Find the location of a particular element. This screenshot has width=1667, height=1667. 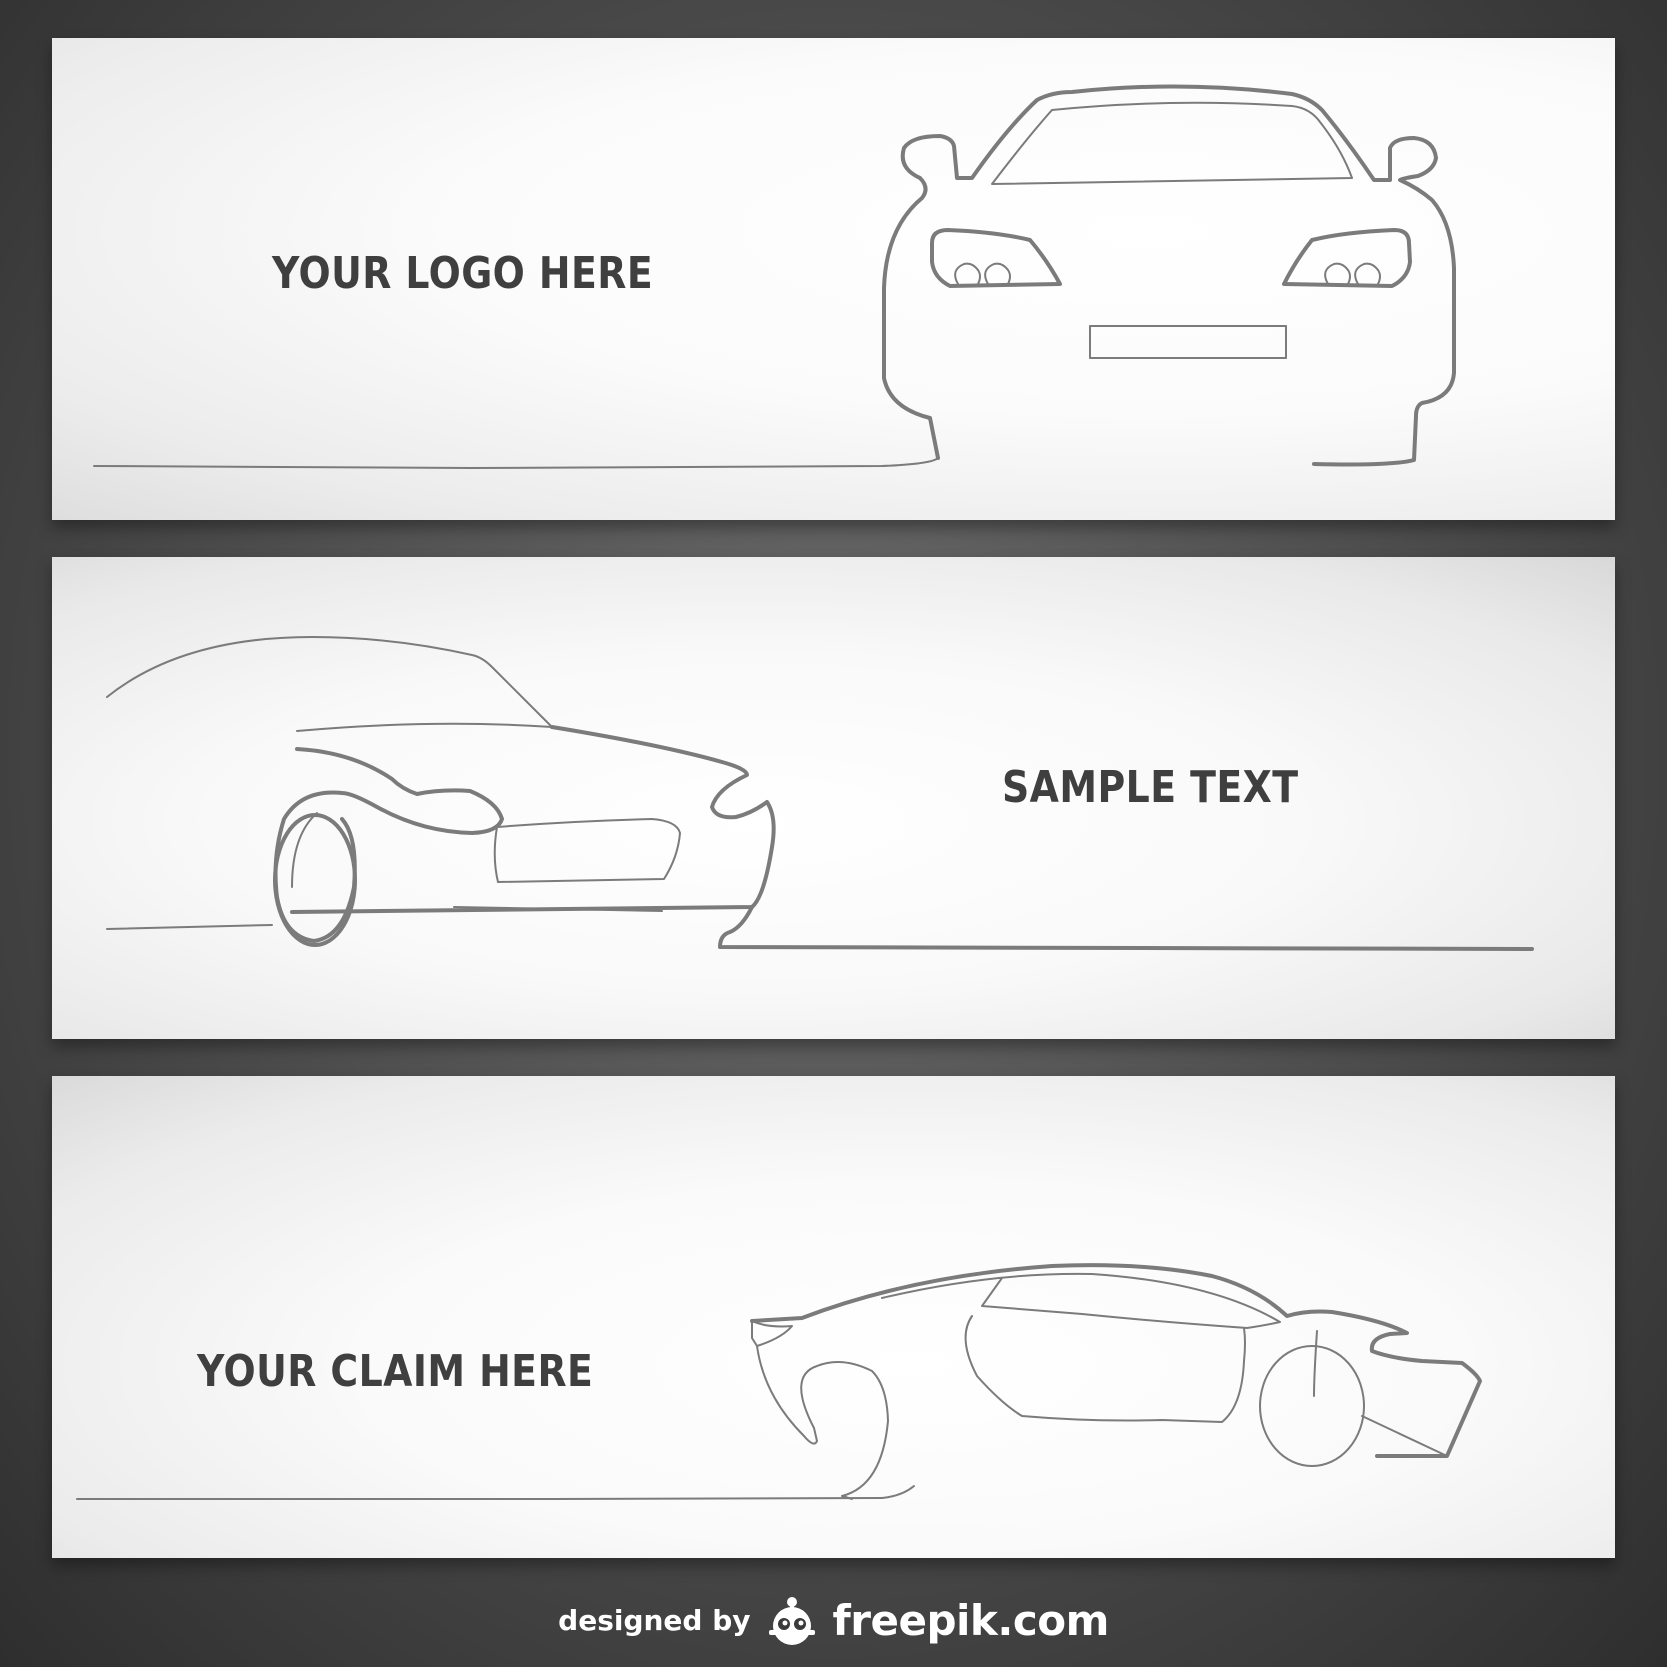

freepik-logo-icon is located at coordinates (791, 1621).